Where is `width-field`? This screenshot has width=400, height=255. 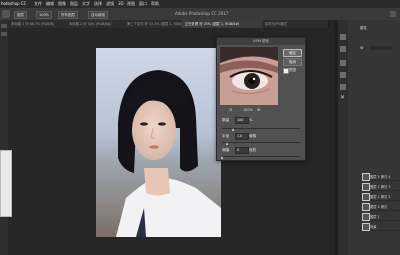
width-field is located at coordinates (381, 48).